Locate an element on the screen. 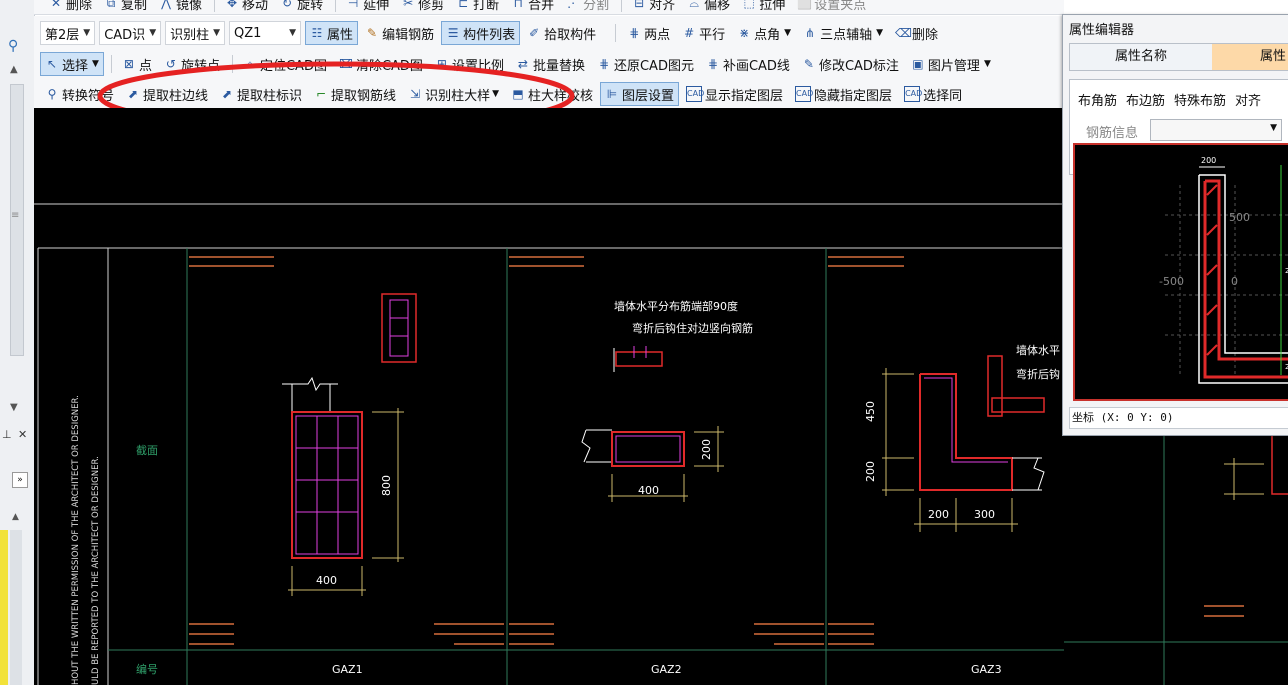  three-point-axis-button: ⋔ 三点辅轴 ▼ is located at coordinates (843, 33).